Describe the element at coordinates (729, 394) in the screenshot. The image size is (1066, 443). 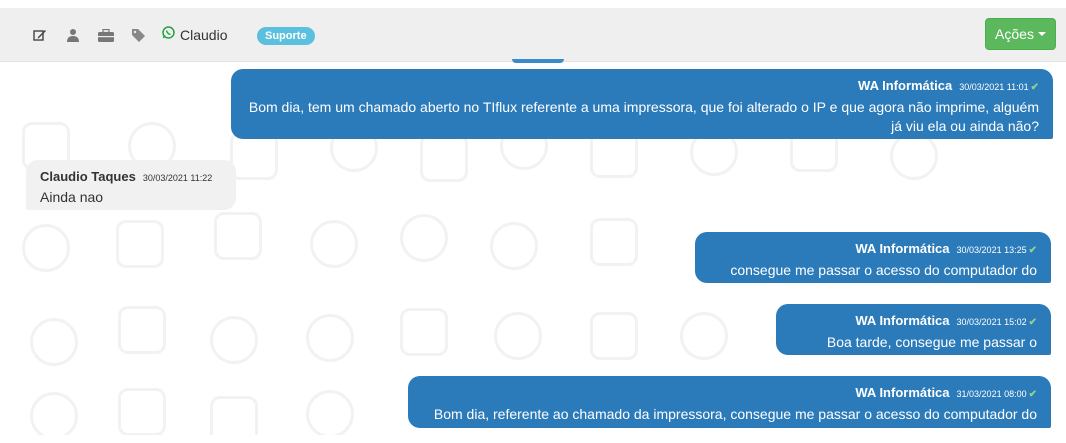
I see `message-meta: WA Informática 31/03/2021 08:00 ✔` at that location.